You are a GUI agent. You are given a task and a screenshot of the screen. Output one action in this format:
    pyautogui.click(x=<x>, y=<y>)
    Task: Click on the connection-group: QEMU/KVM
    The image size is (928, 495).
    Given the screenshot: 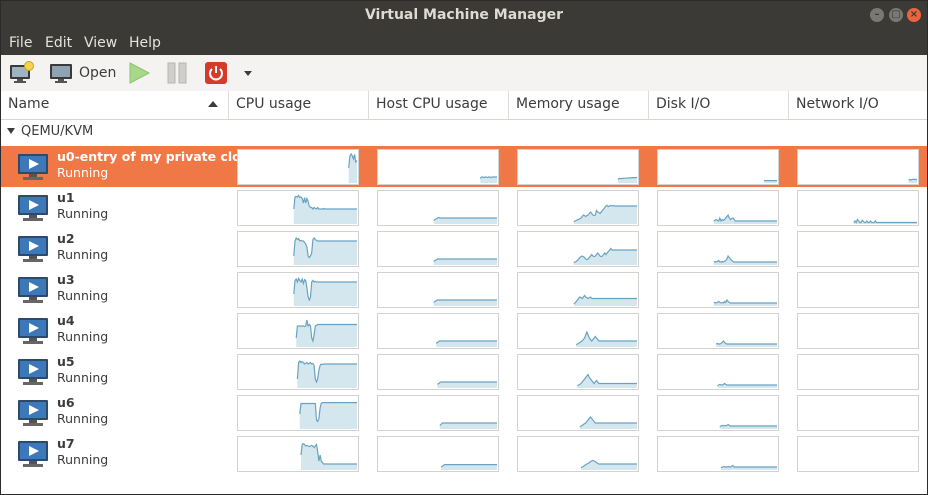 What is the action you would take?
    pyautogui.click(x=464, y=133)
    